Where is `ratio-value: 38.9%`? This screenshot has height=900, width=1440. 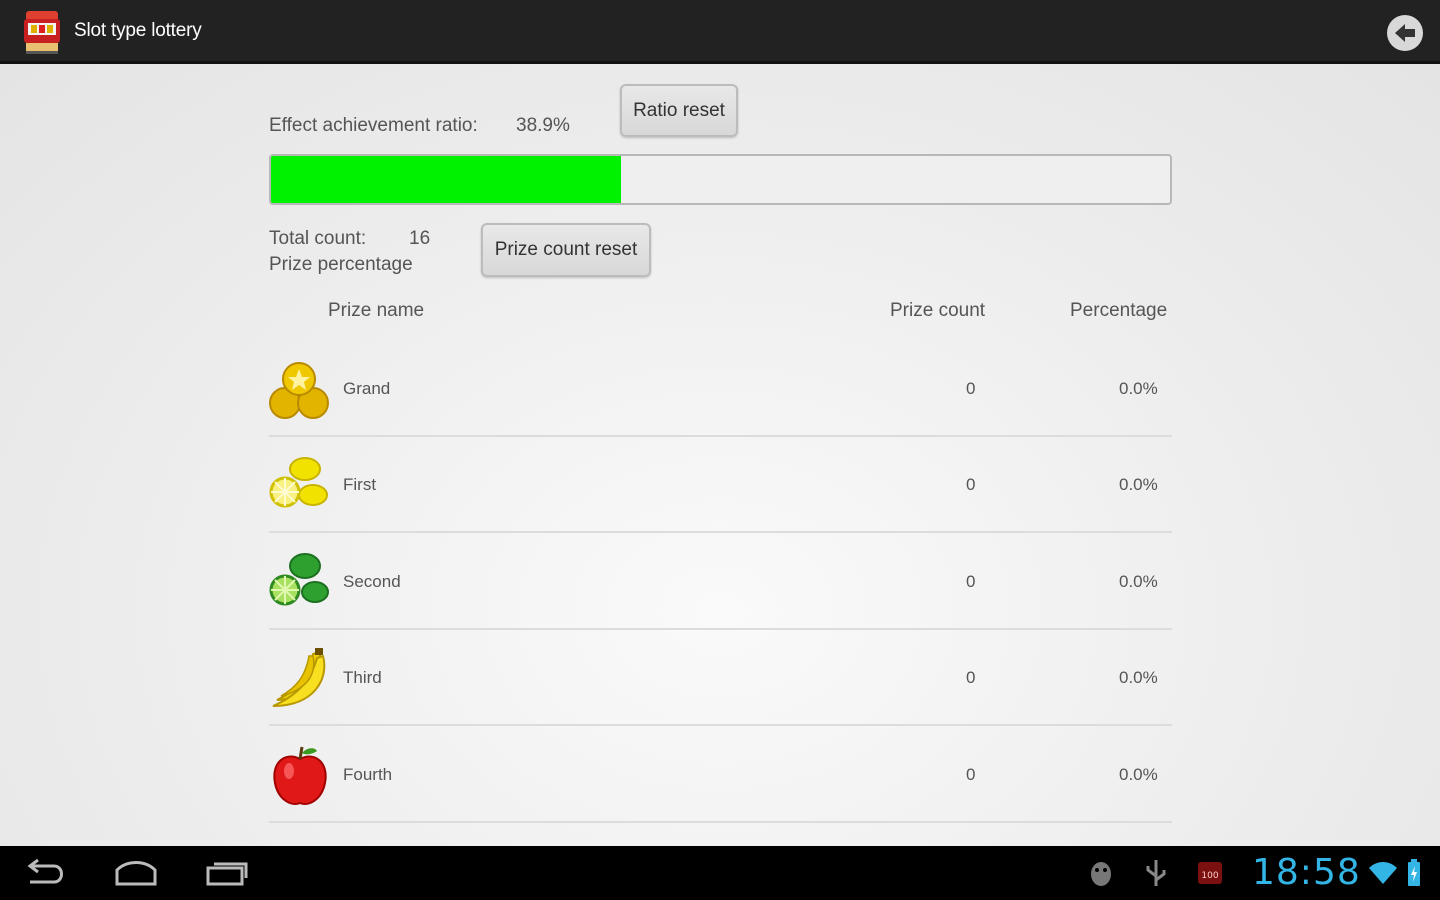 ratio-value: 38.9% is located at coordinates (543, 125).